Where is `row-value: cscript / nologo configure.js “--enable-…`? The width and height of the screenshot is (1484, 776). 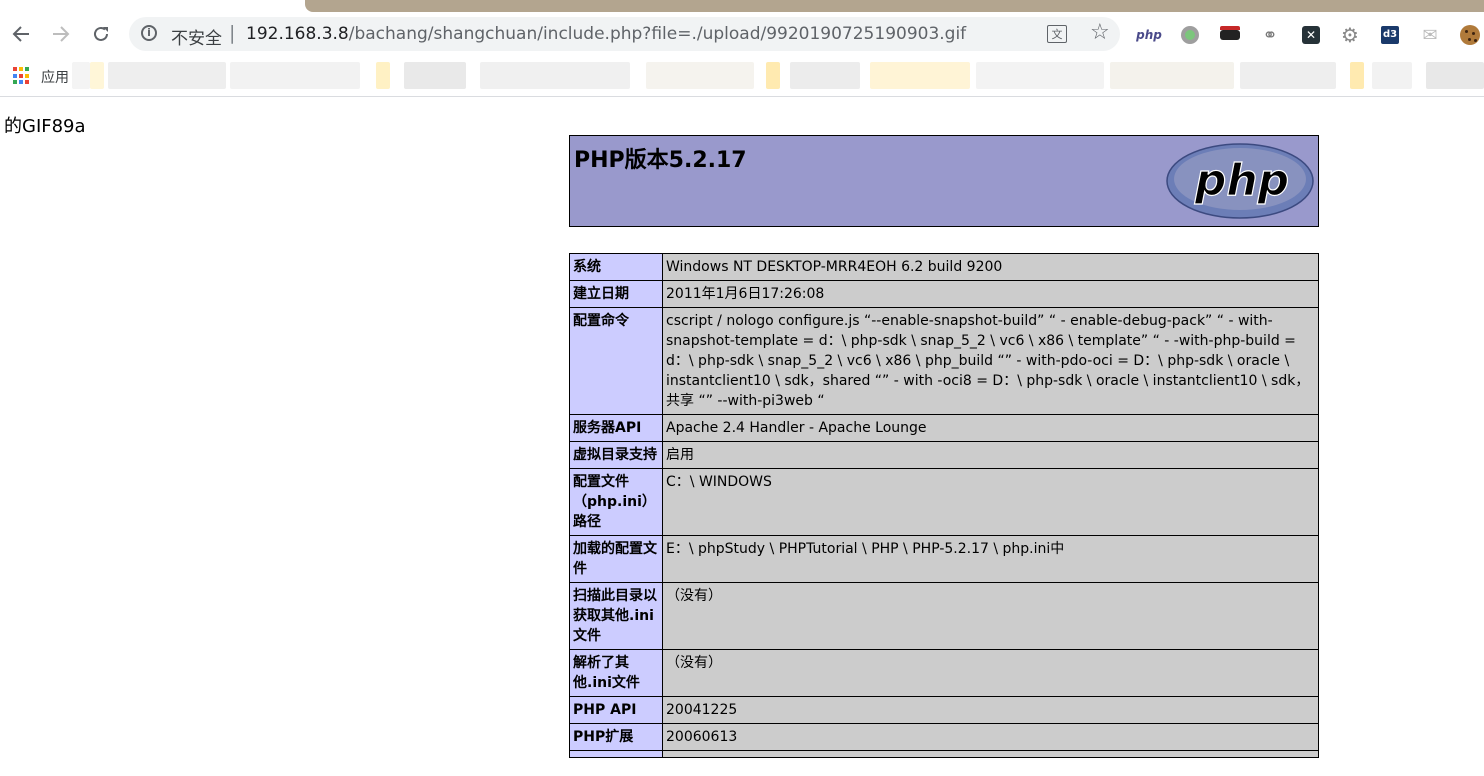
row-value: cscript / nologo configure.js “--enable-… is located at coordinates (990, 361).